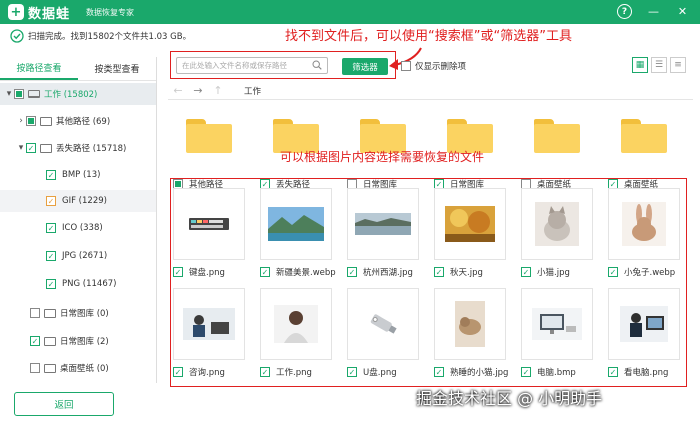 The width and height of the screenshot is (700, 427). What do you see at coordinates (653, 11) in the screenshot?
I see `minimize-icon: —` at bounding box center [653, 11].